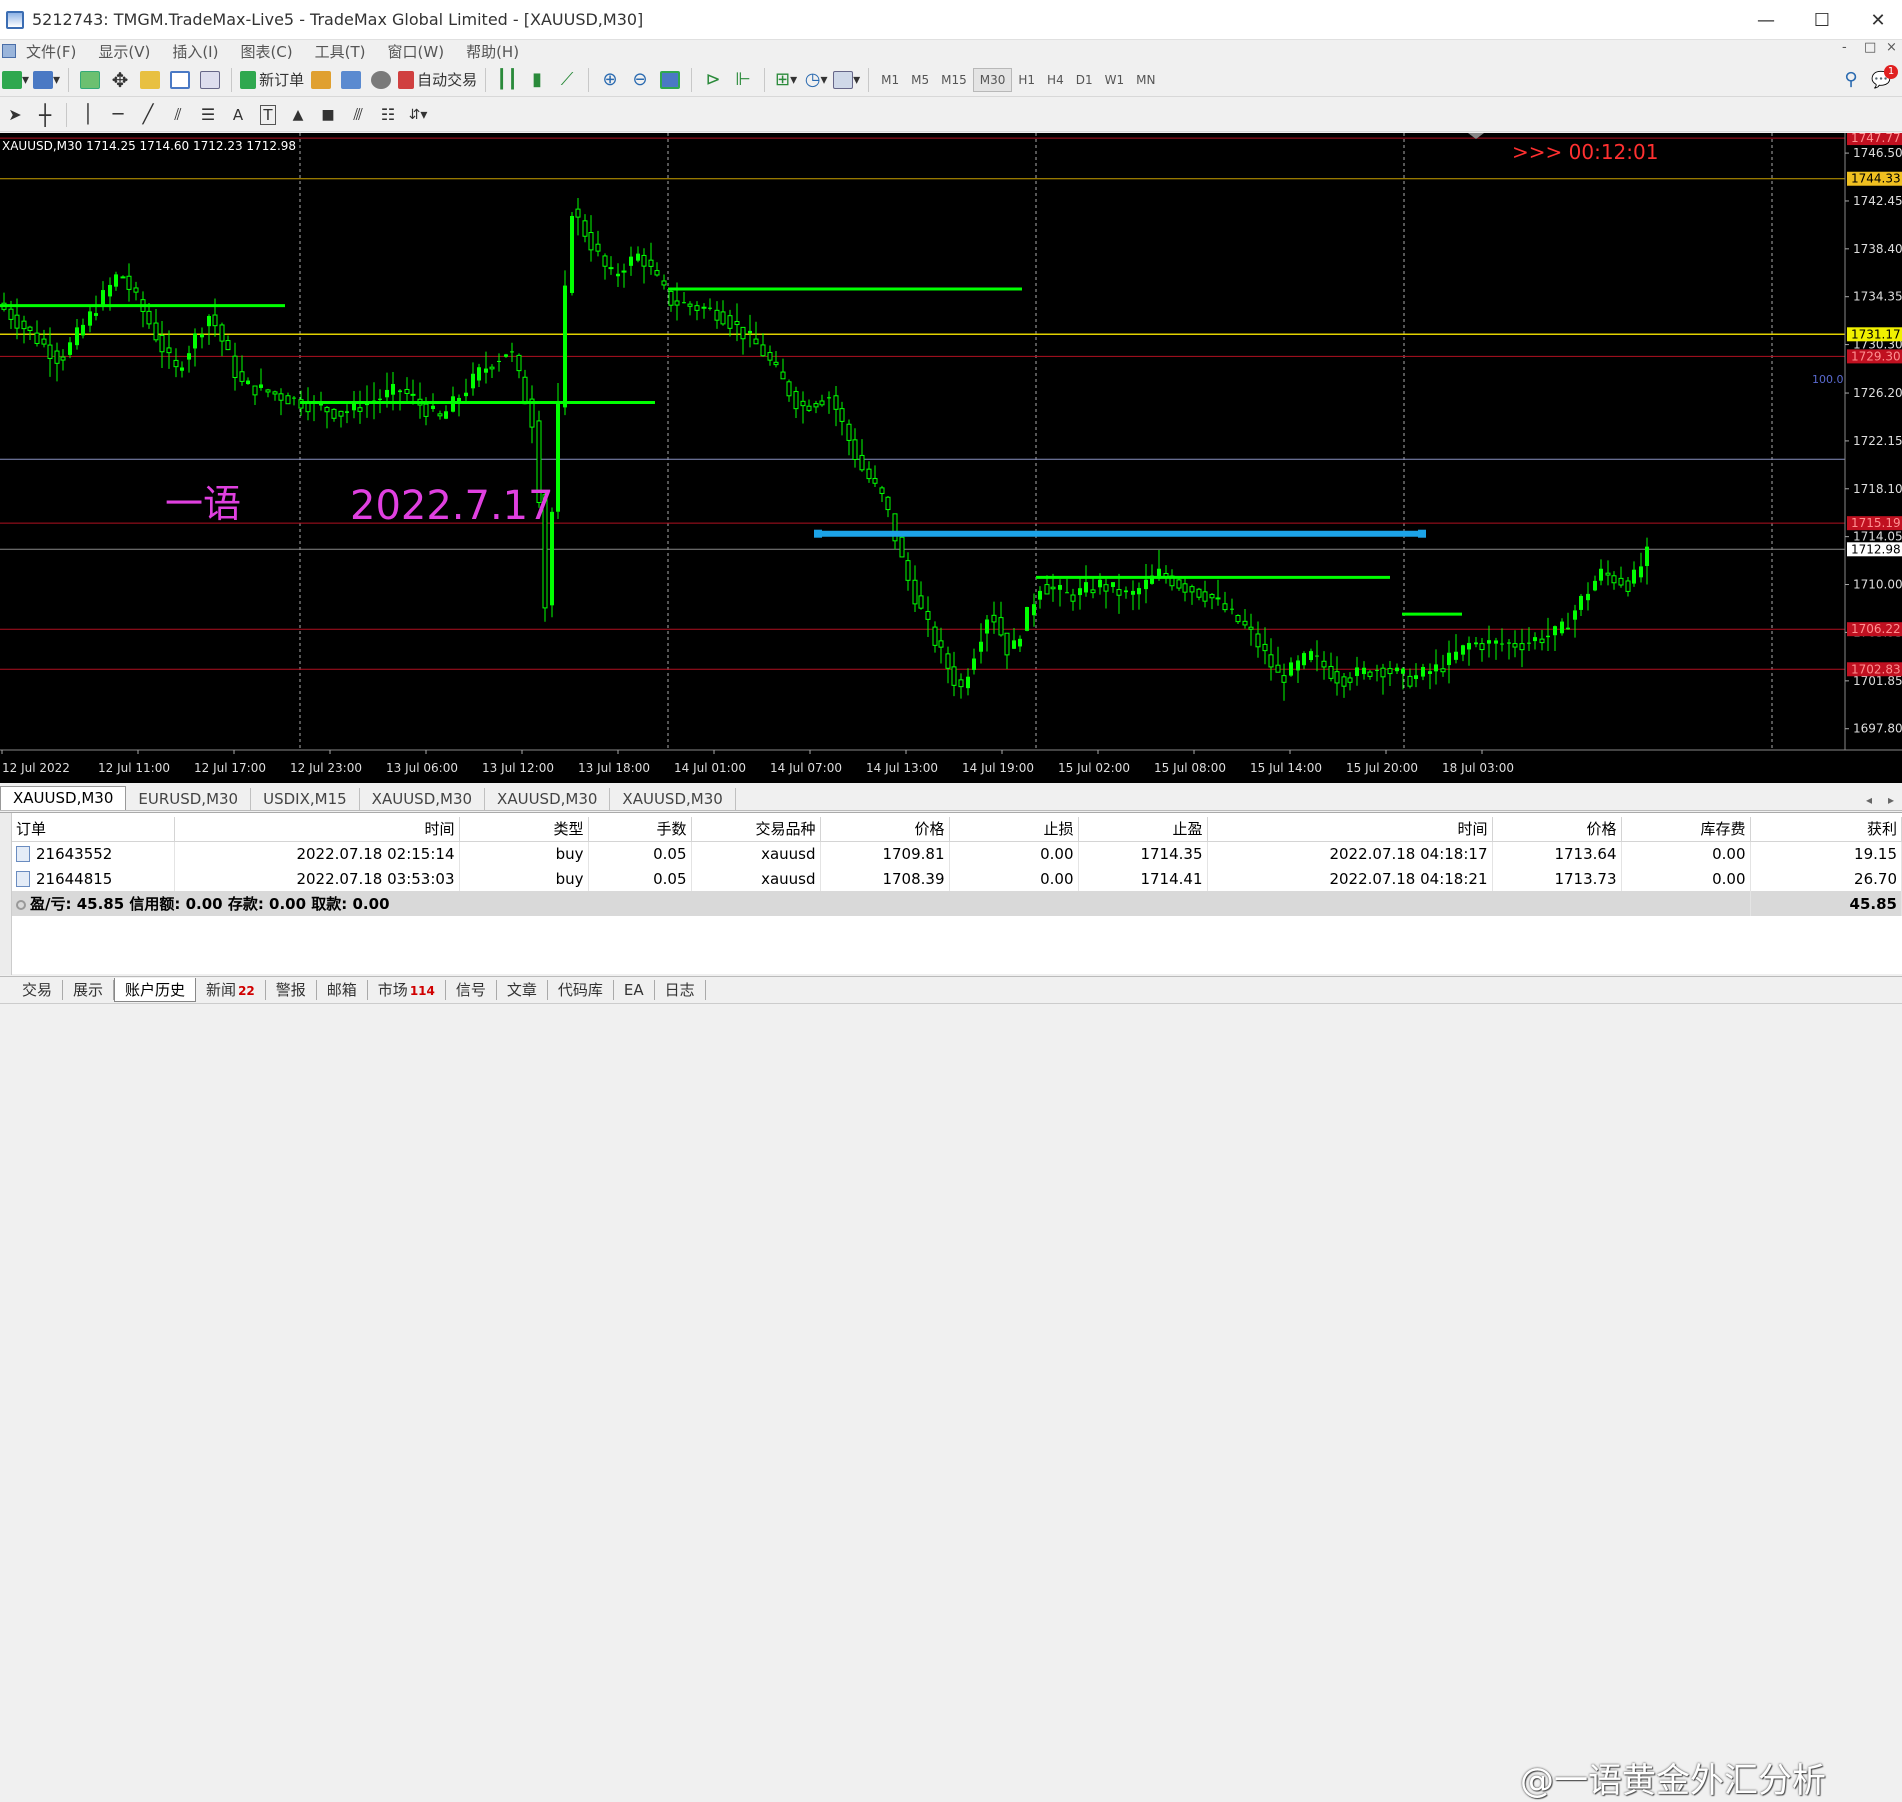 The width and height of the screenshot is (1902, 1802). I want to click on arrow-up-icon: ▲, so click(298, 115).